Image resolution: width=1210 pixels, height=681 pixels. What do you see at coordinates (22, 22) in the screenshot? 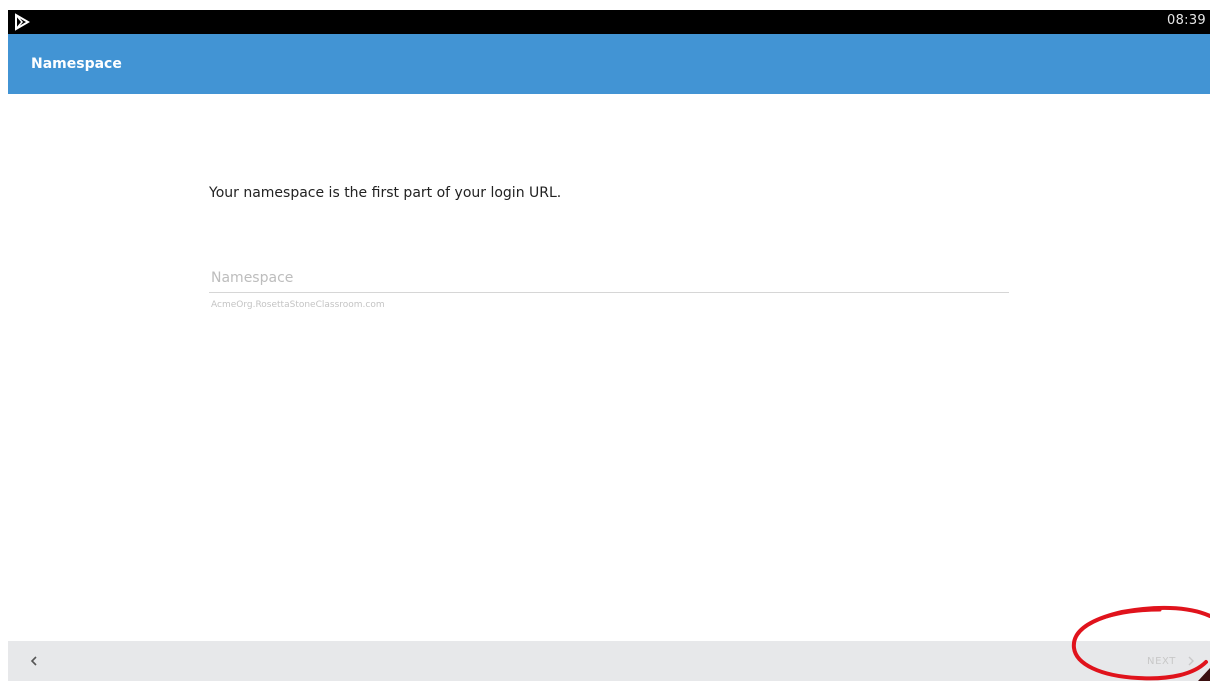
I see `play-store-icon` at bounding box center [22, 22].